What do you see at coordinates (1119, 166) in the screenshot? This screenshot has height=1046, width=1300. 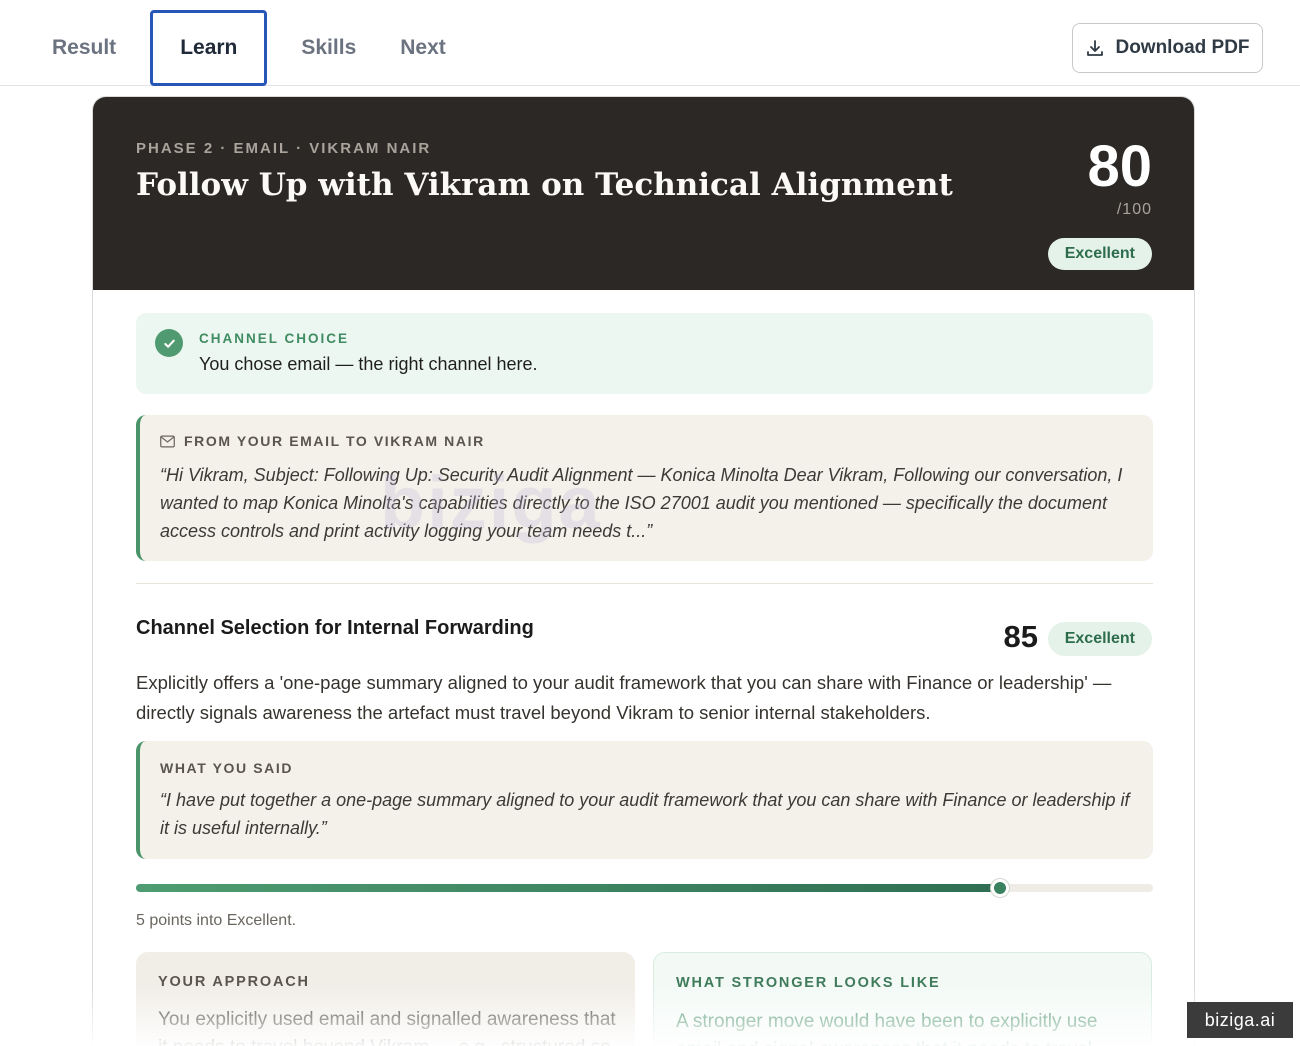 I see `overall-score: 80` at bounding box center [1119, 166].